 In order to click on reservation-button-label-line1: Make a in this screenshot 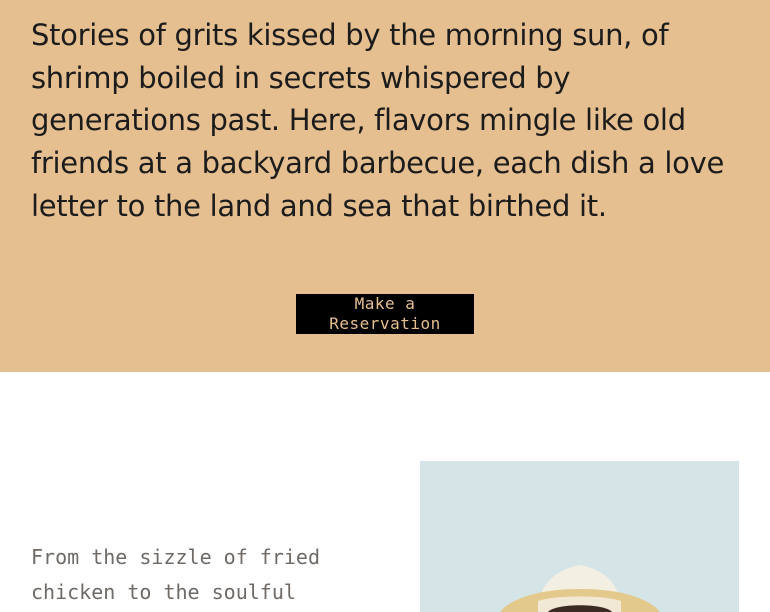, I will do `click(385, 303)`.